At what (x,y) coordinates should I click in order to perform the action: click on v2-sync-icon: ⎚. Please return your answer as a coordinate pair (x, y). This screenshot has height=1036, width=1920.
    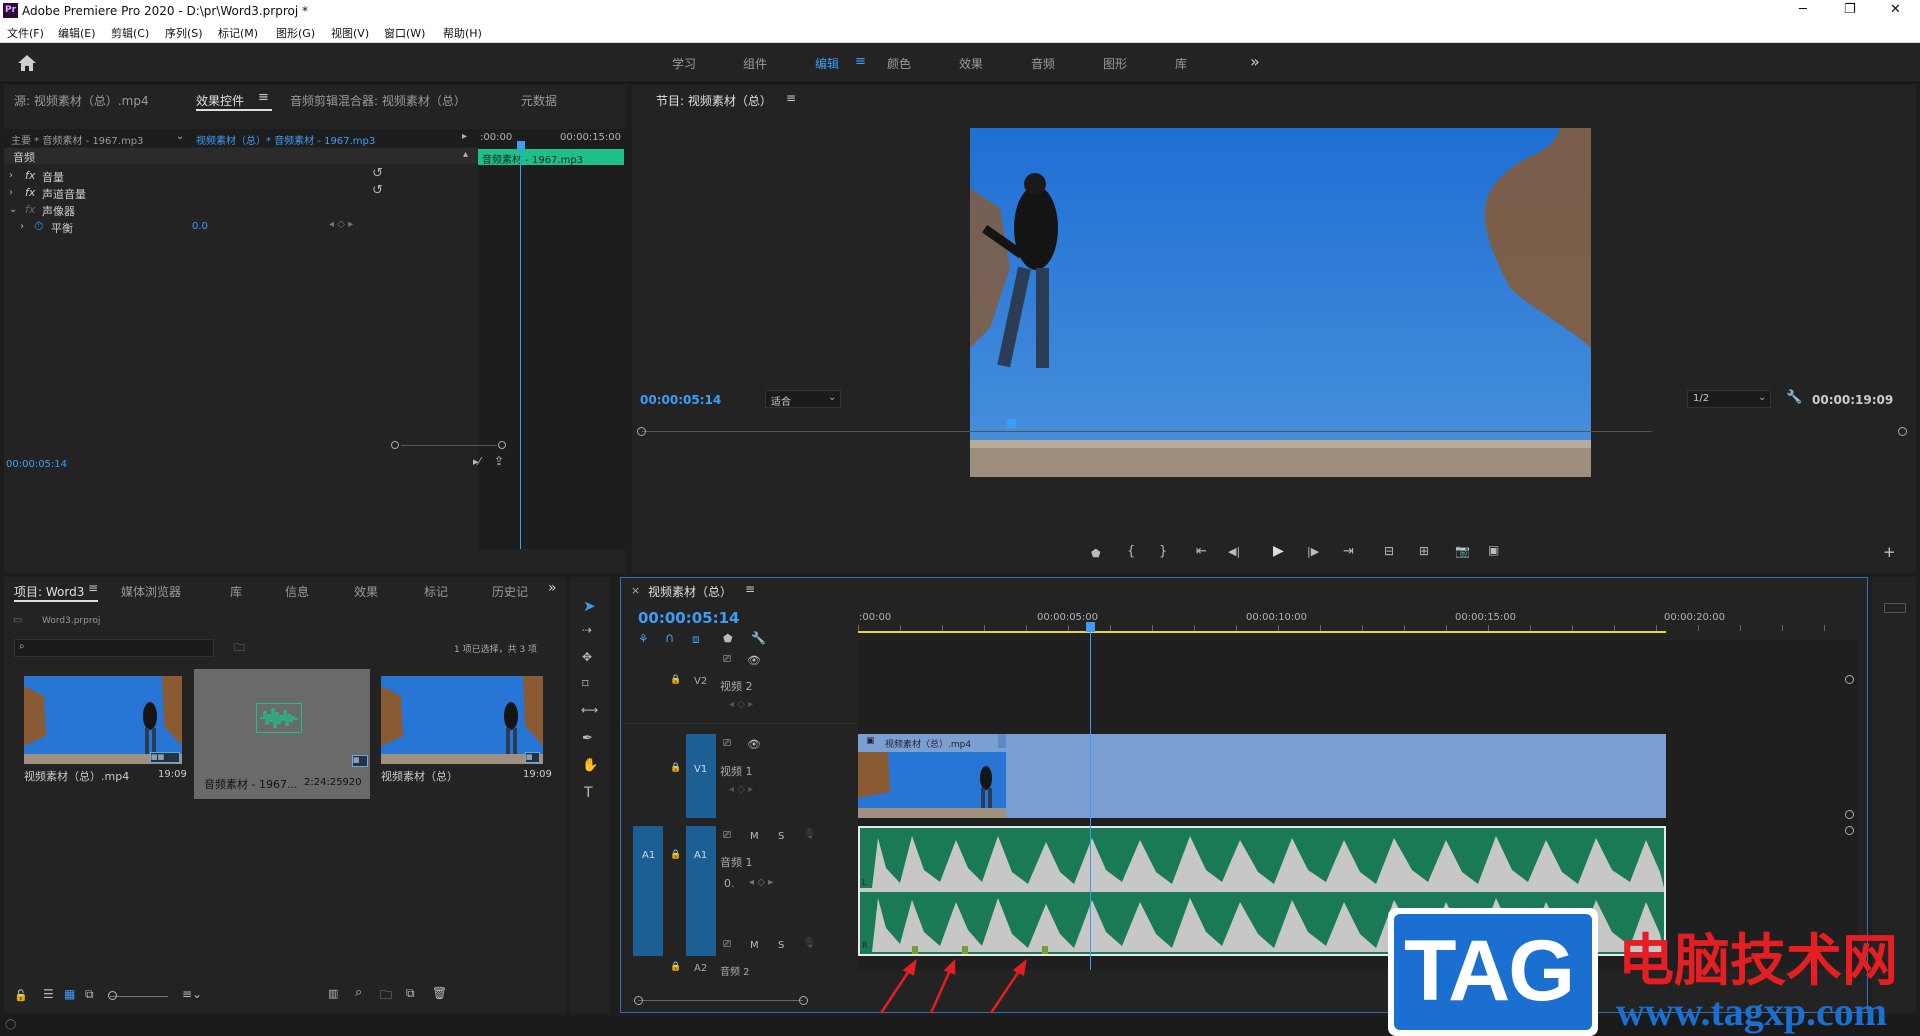
    Looking at the image, I should click on (727, 659).